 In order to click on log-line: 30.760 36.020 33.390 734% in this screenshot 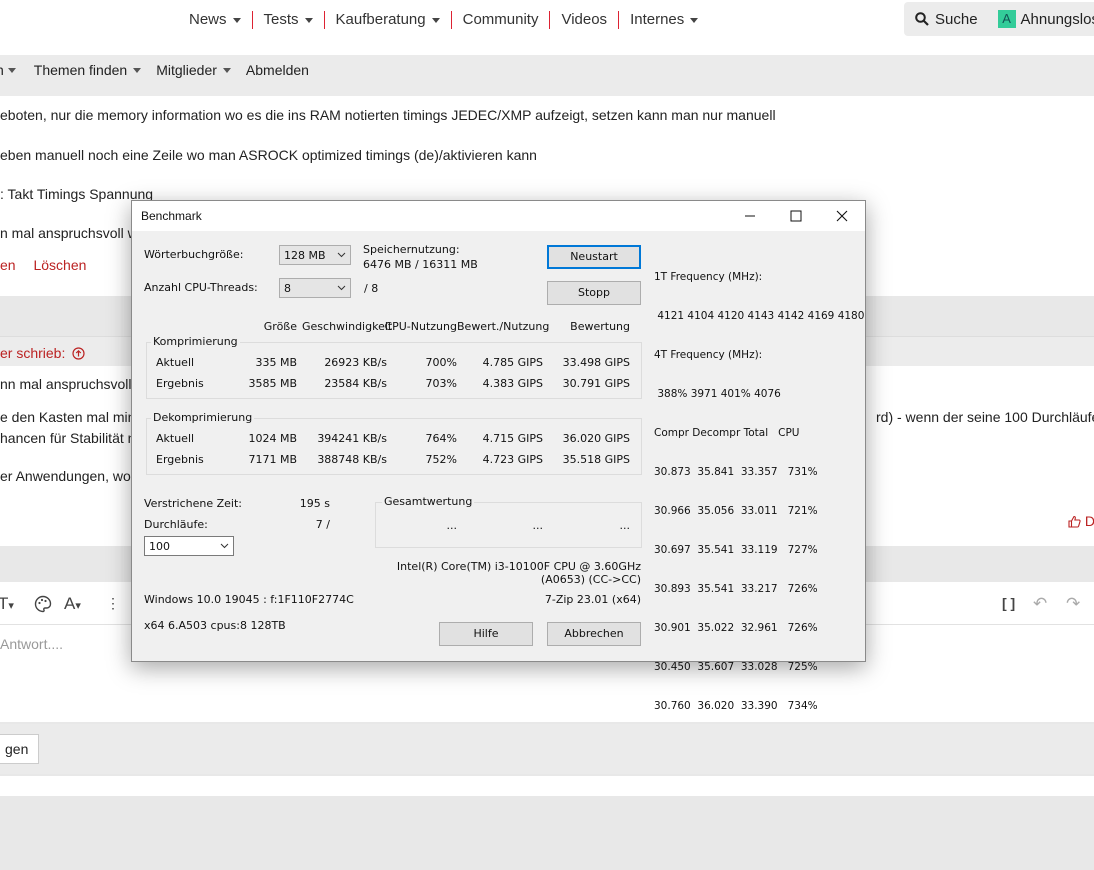, I will do `click(736, 706)`.